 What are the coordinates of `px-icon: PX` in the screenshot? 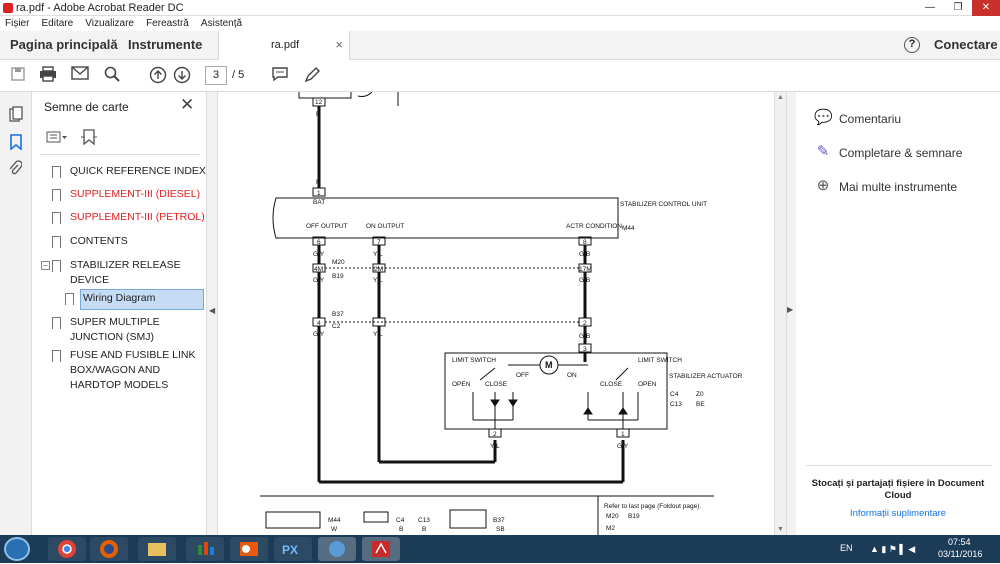 It's located at (293, 549).